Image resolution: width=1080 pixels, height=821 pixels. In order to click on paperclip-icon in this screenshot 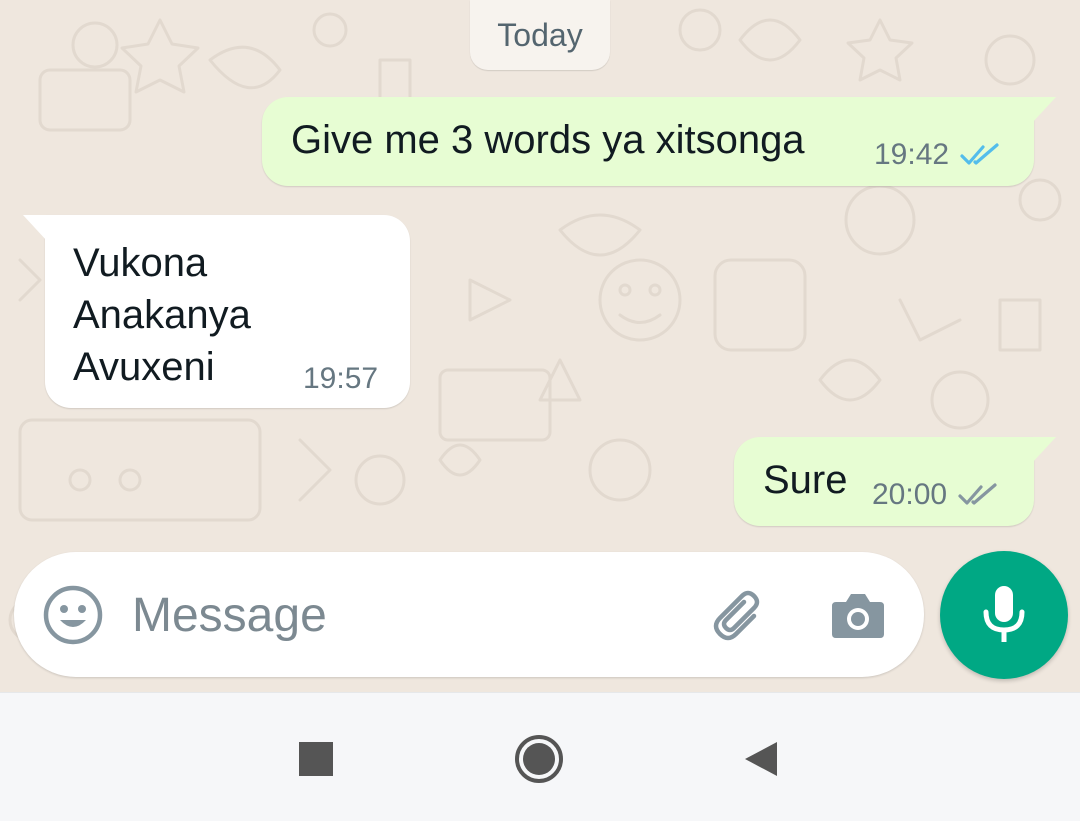, I will do `click(739, 617)`.